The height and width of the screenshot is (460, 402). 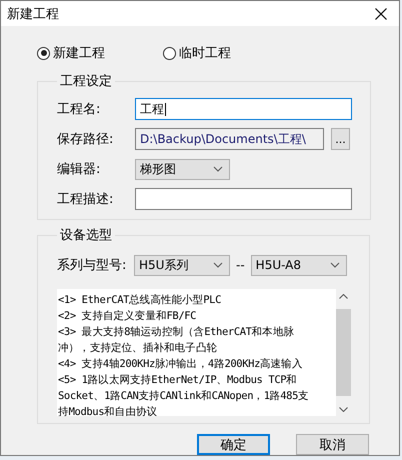 I want to click on field-label: 工程描述:, so click(x=85, y=199).